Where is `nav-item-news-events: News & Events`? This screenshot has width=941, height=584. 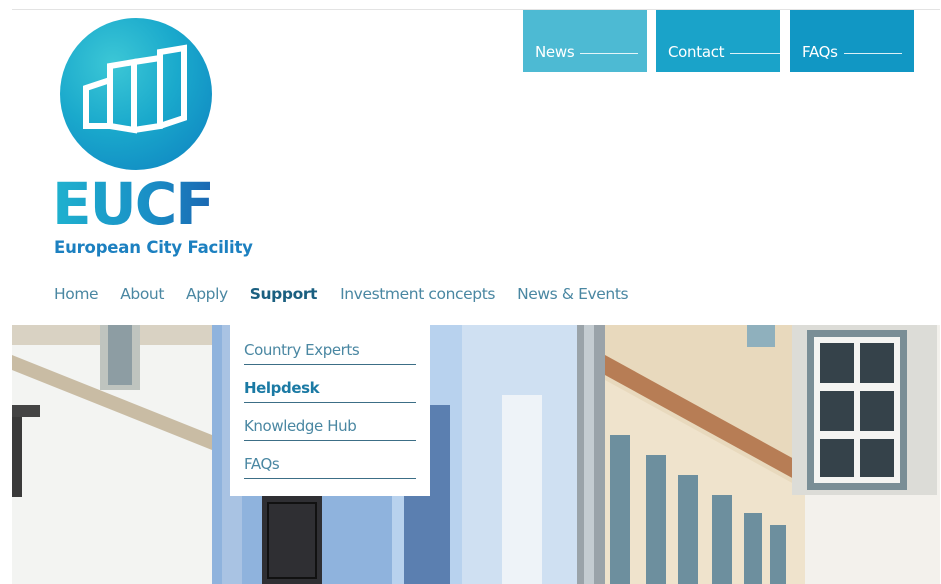 nav-item-news-events: News & Events is located at coordinates (573, 294).